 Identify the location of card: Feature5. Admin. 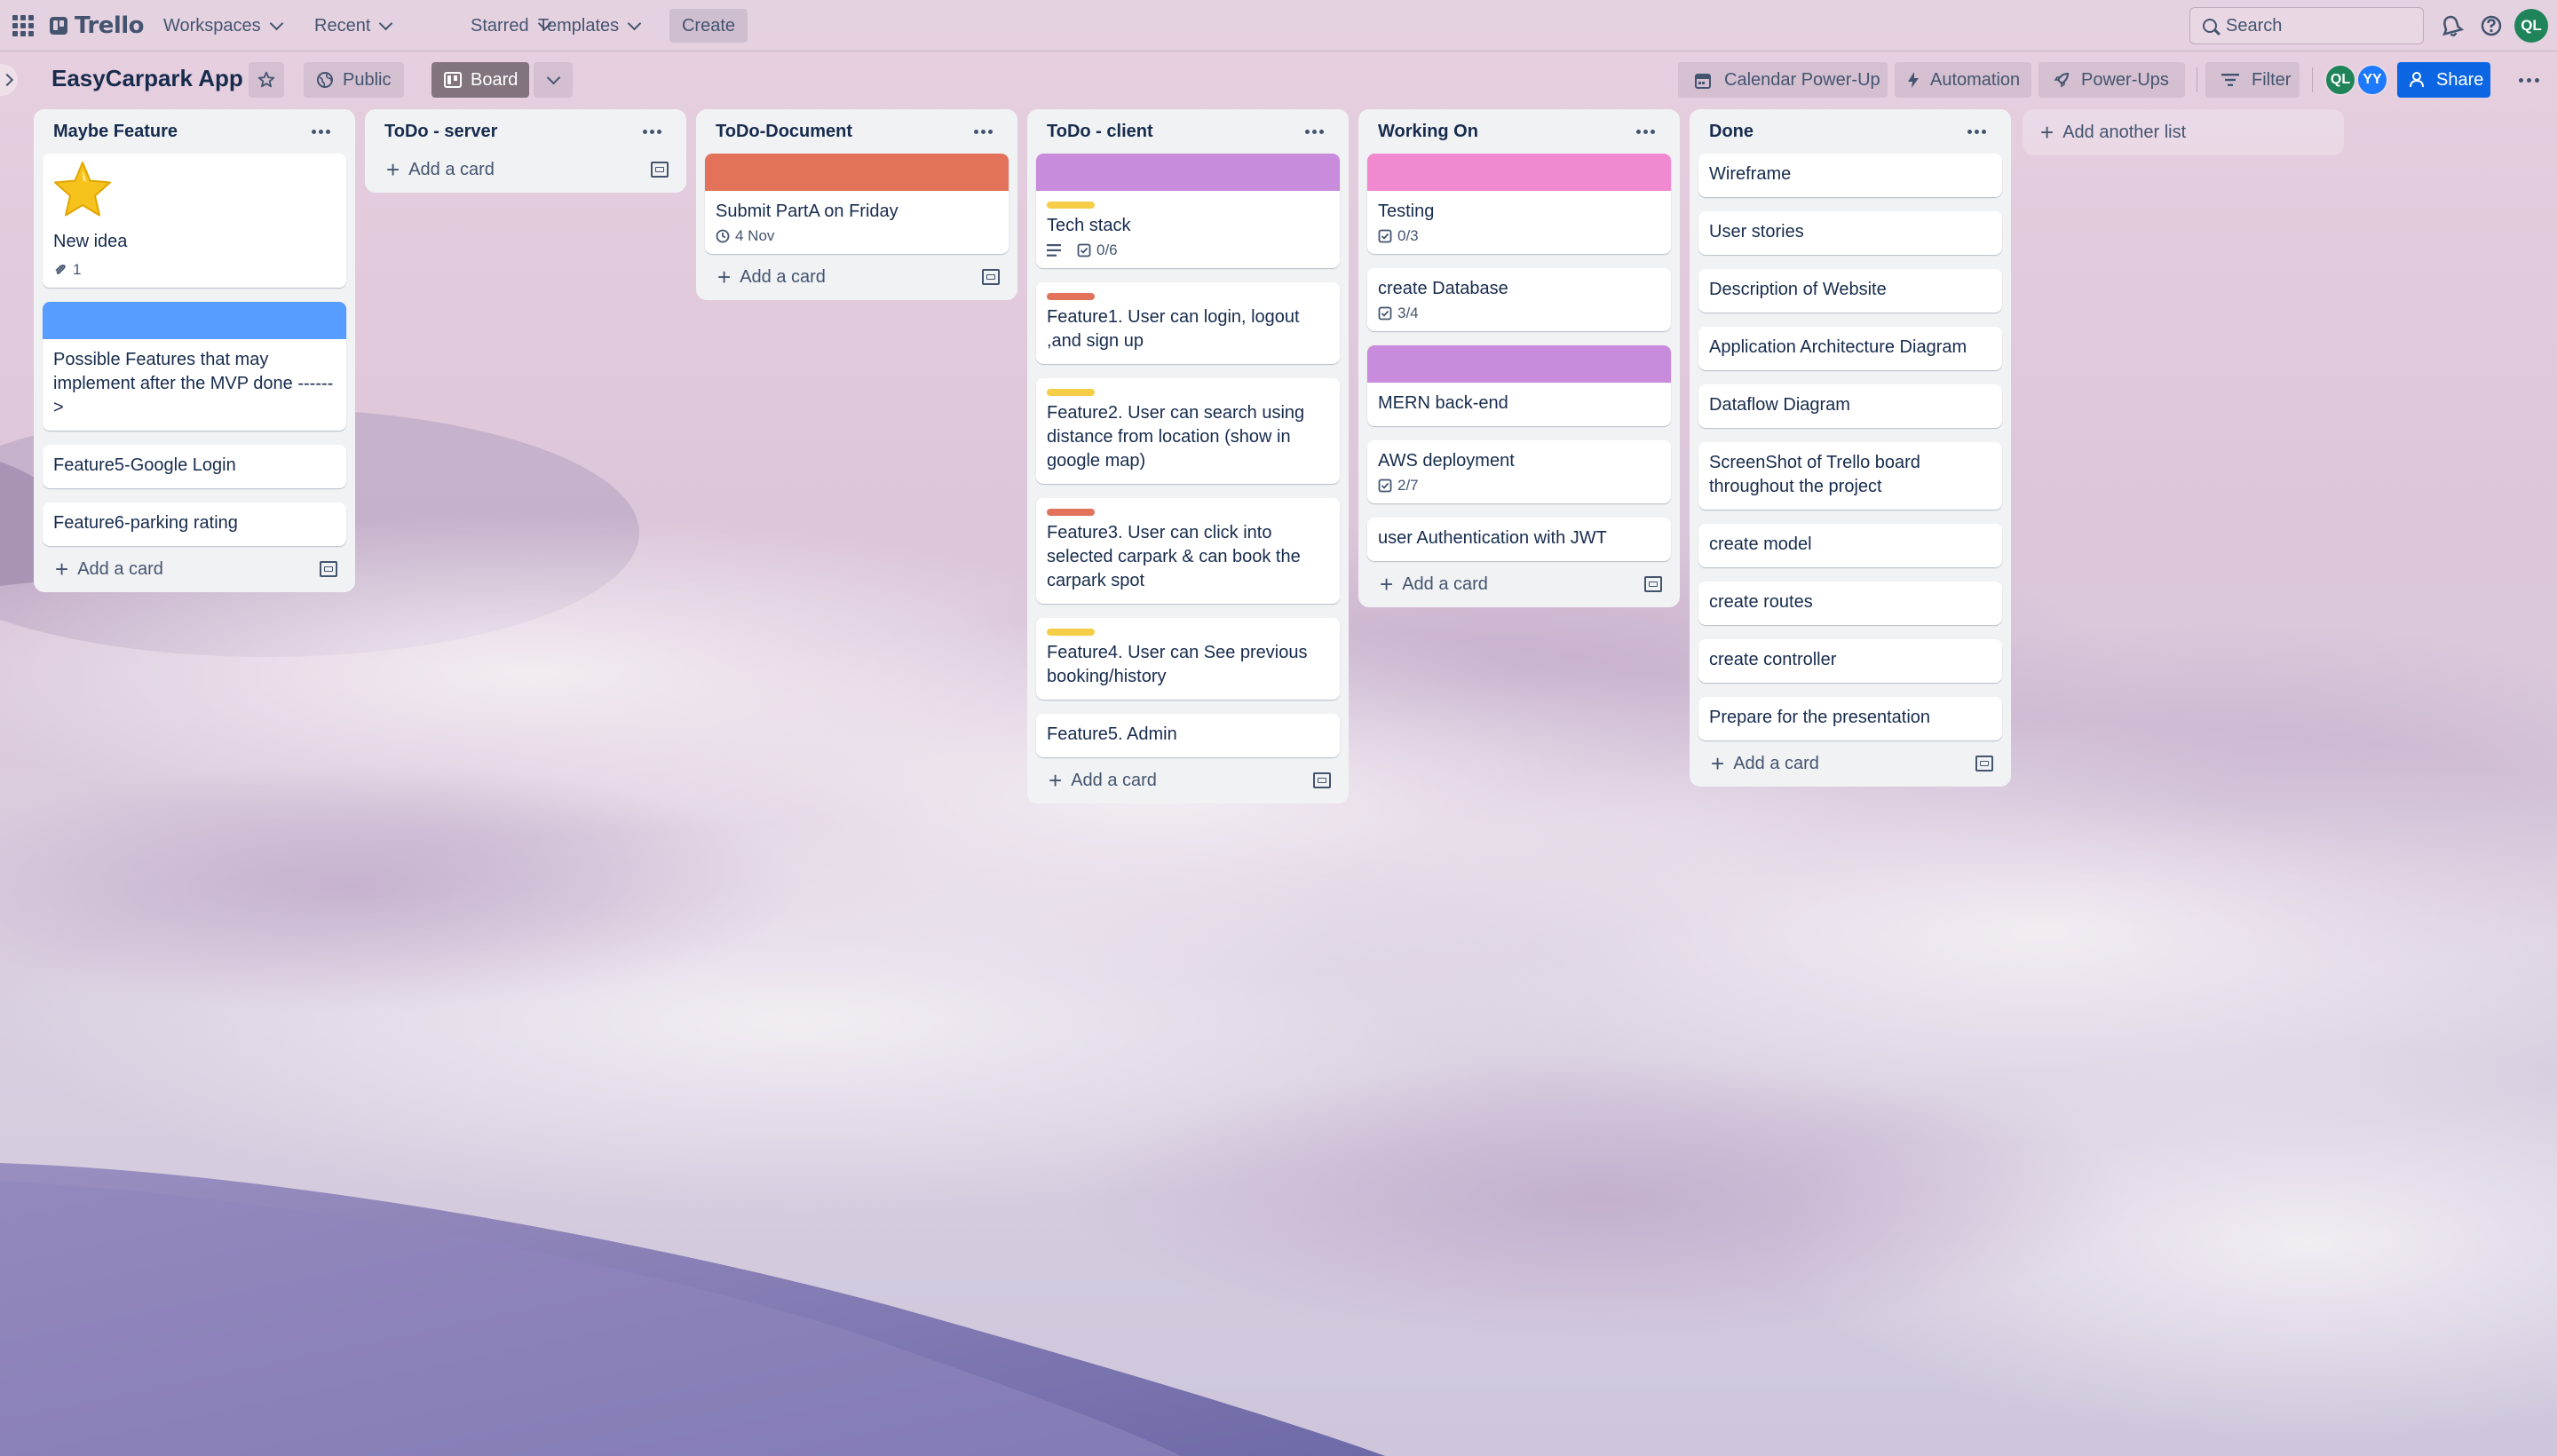
(1188, 735).